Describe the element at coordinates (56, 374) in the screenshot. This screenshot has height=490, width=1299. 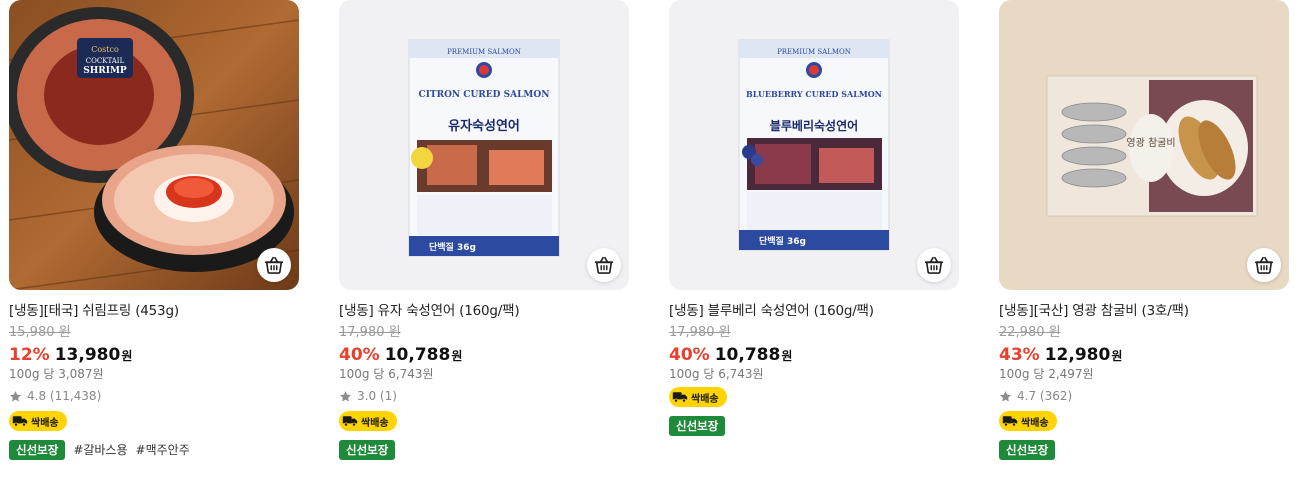
I see `unit-price: 100g 당 3,087원` at that location.